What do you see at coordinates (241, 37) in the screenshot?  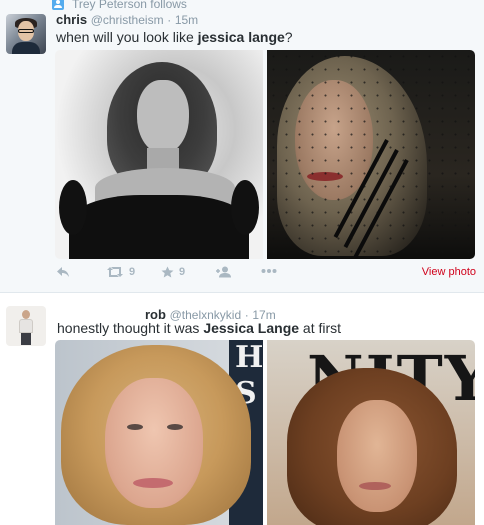 I see `tweet-text-bold: jessica lange` at bounding box center [241, 37].